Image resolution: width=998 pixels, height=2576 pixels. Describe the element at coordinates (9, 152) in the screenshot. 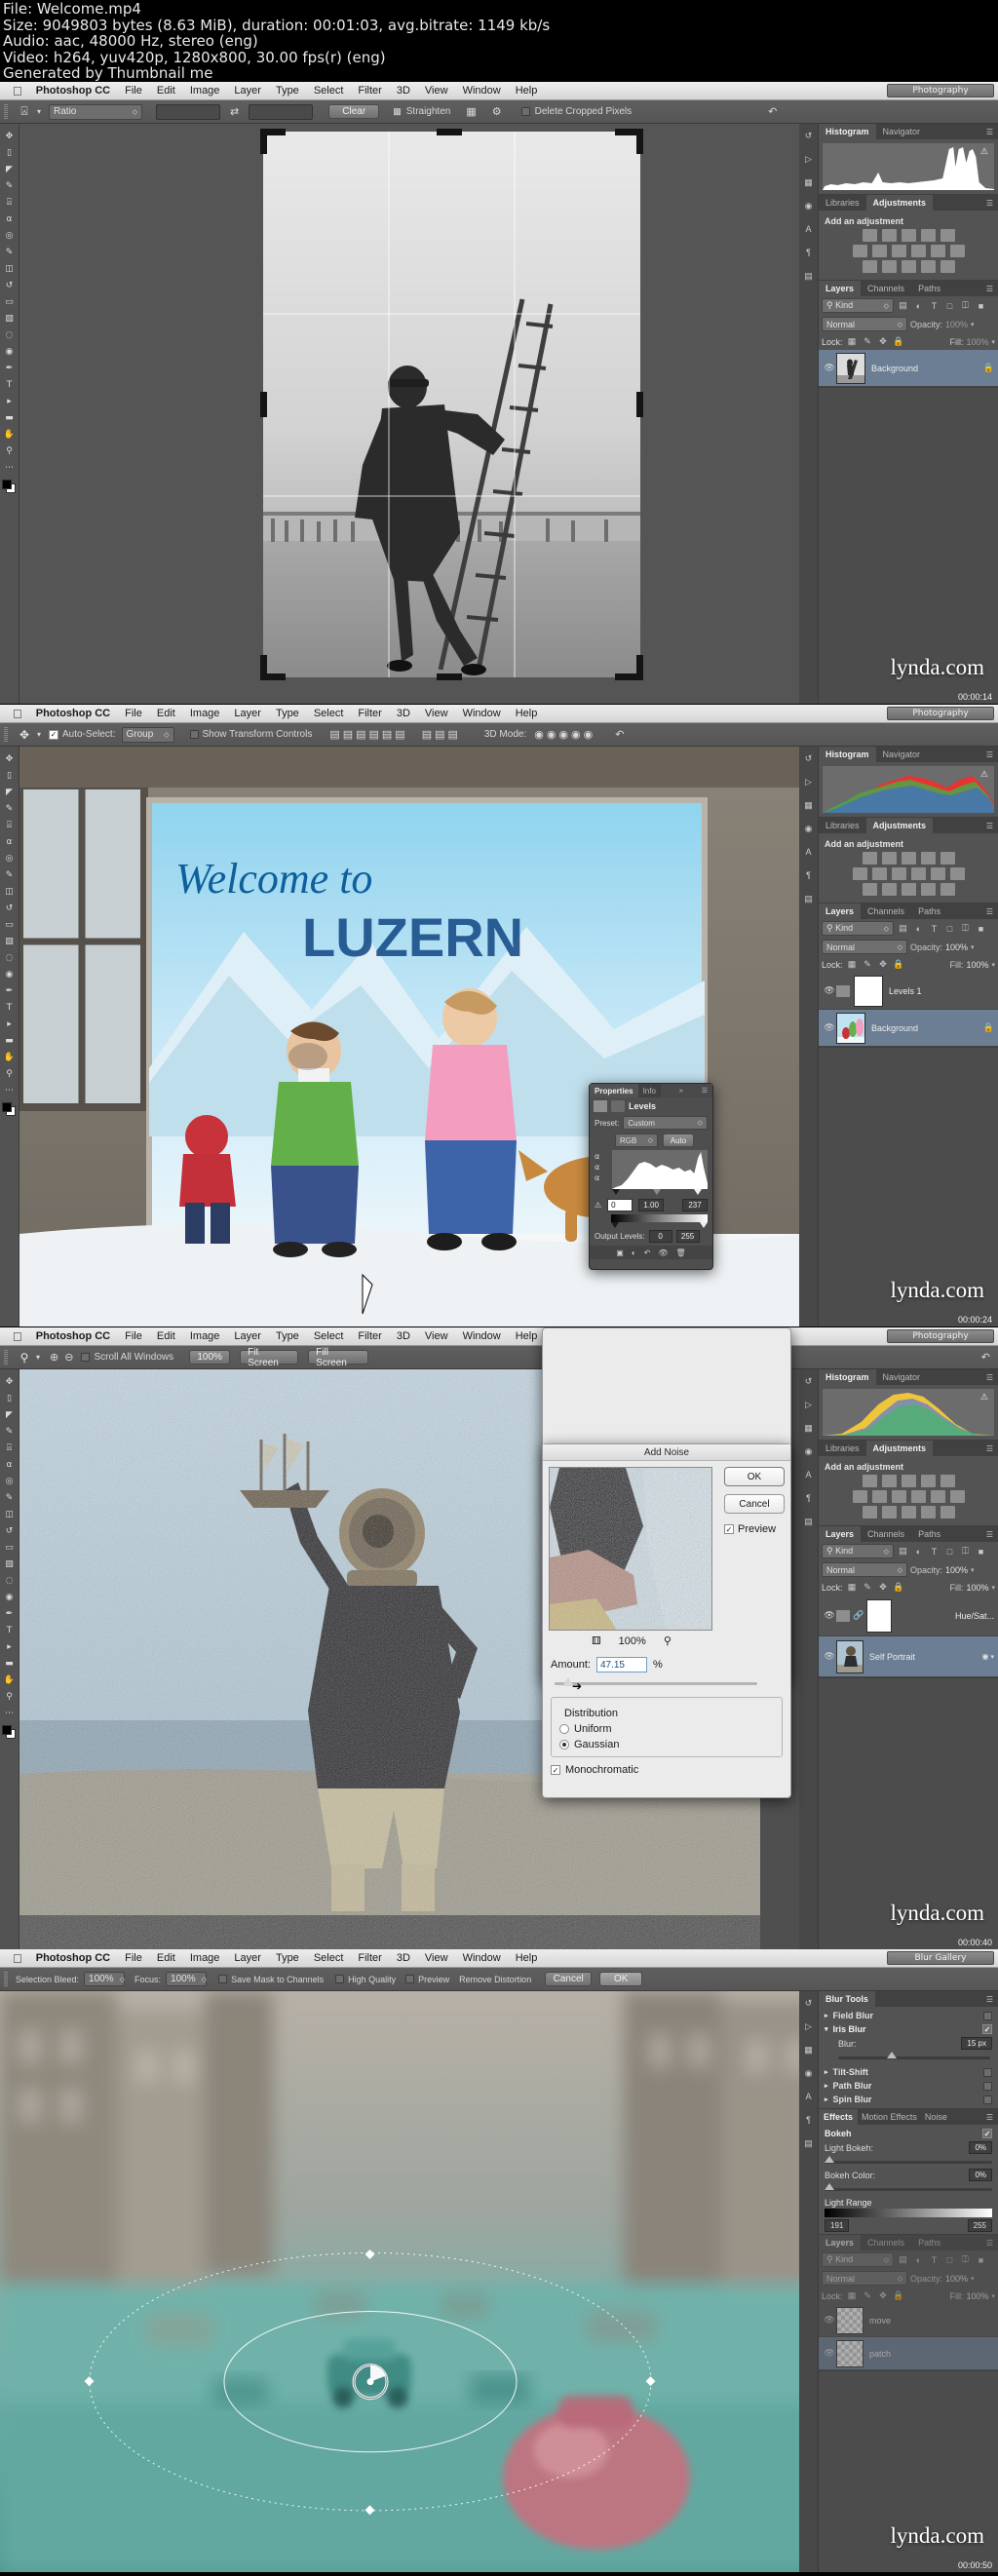

I see `marquee-tool-icon: ▯` at that location.